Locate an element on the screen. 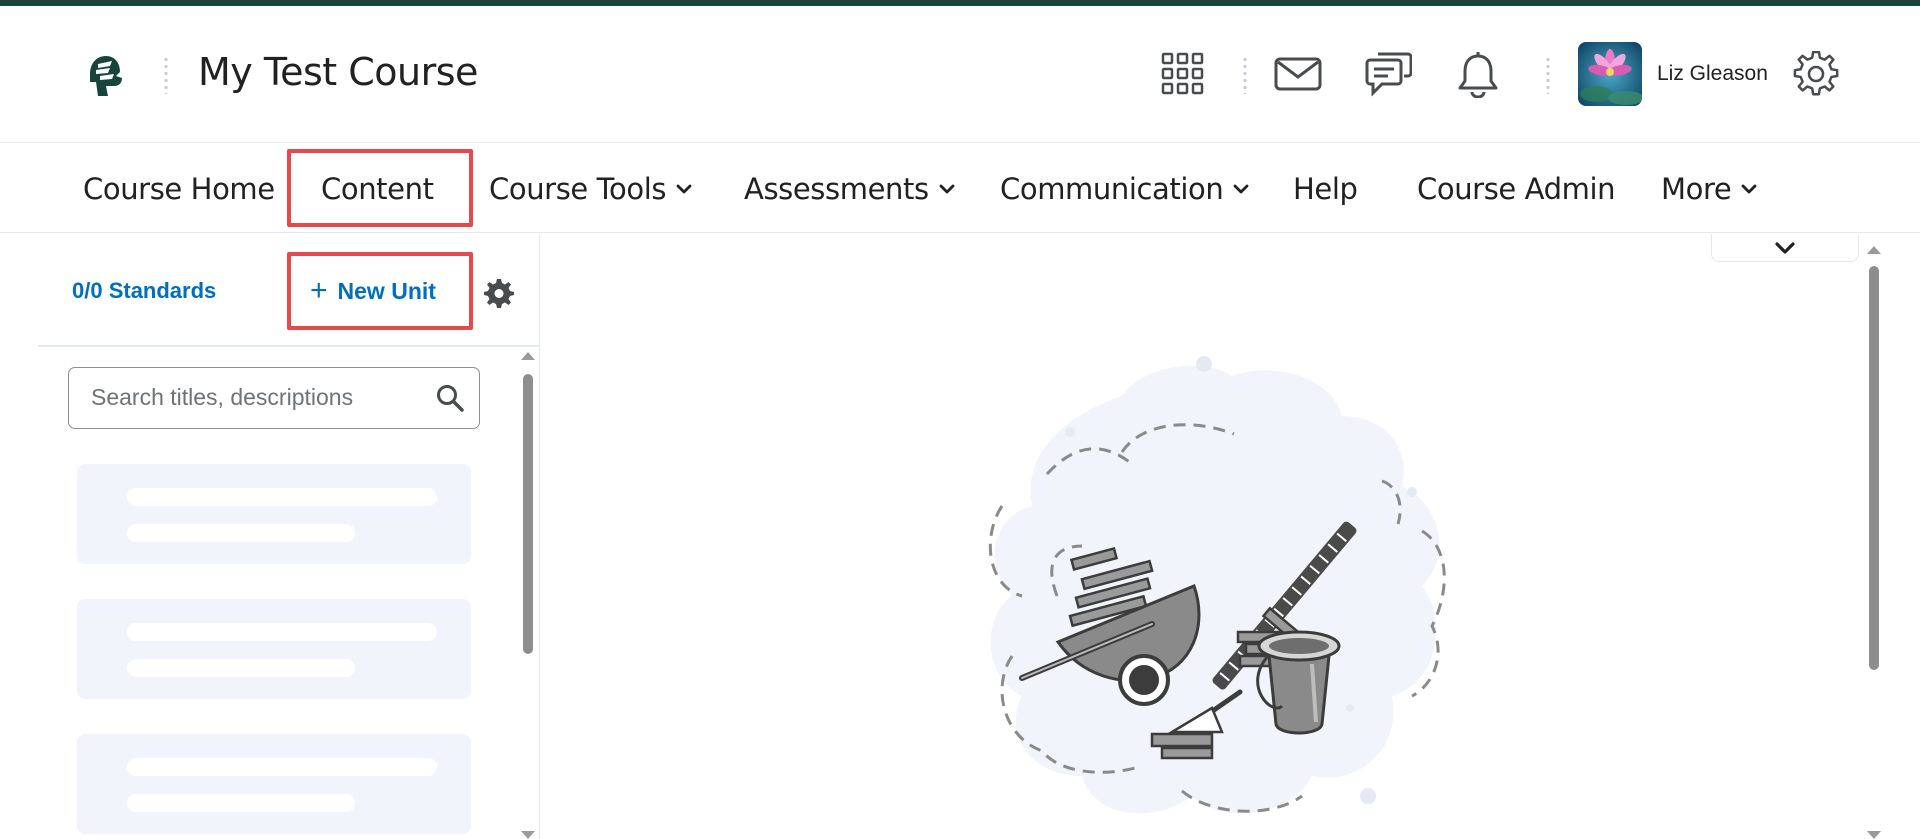  standards-link: 0/0 Standards is located at coordinates (144, 291).